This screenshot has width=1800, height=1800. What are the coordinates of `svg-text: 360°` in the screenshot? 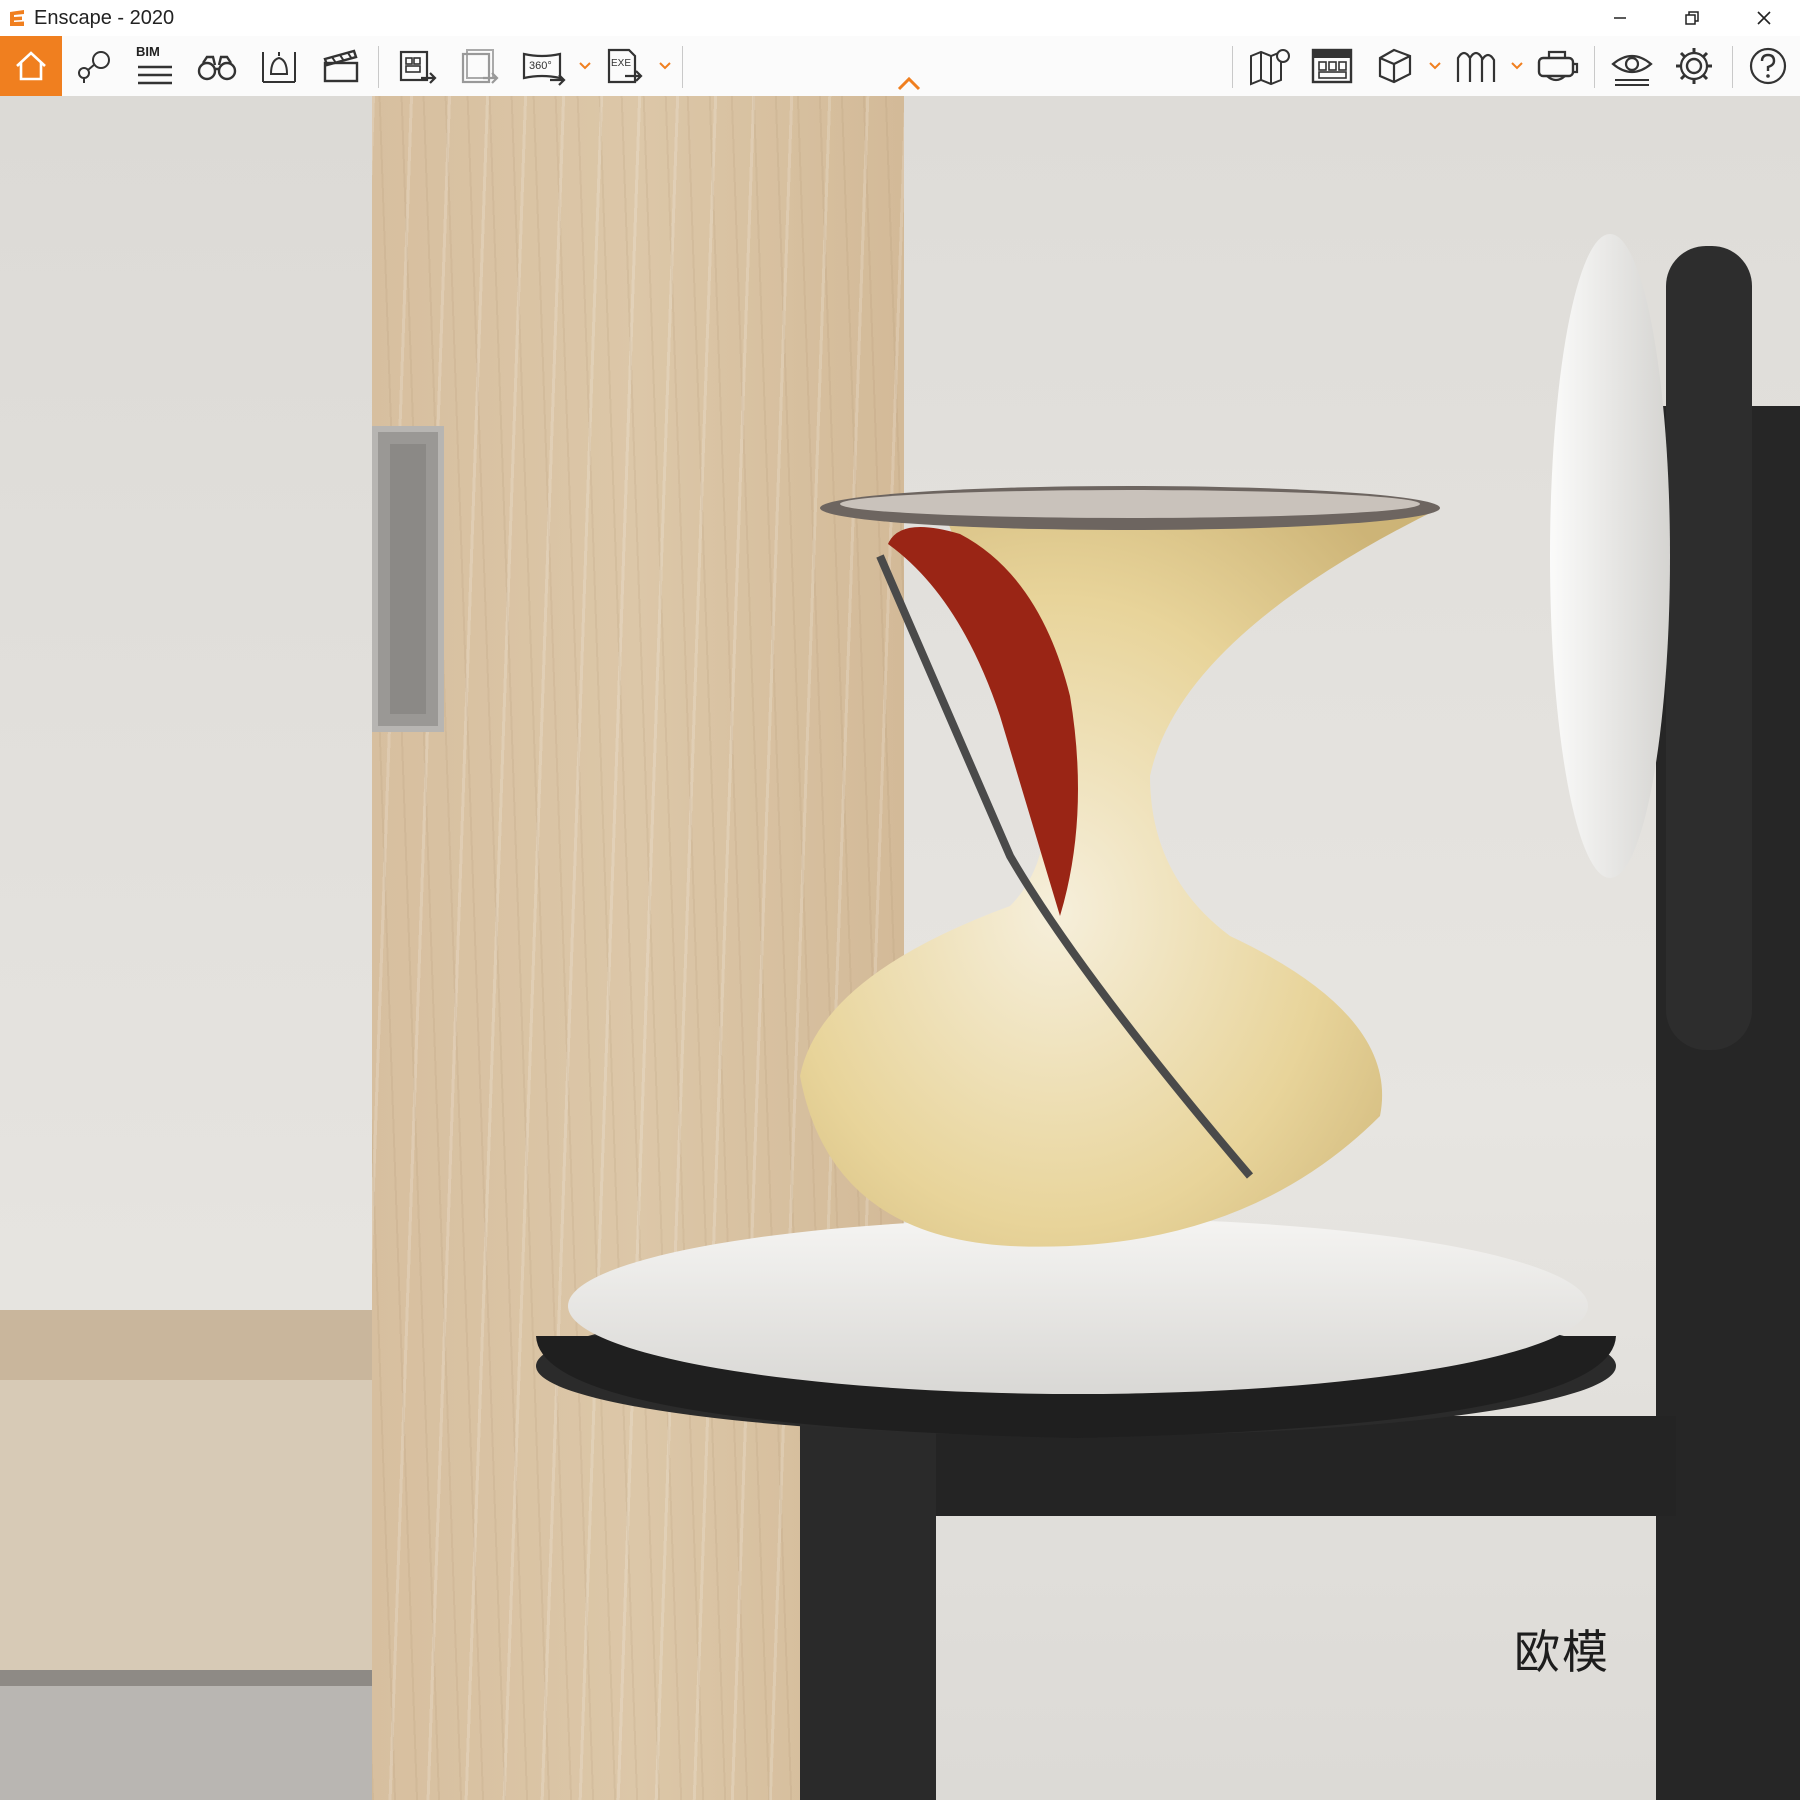 It's located at (540, 66).